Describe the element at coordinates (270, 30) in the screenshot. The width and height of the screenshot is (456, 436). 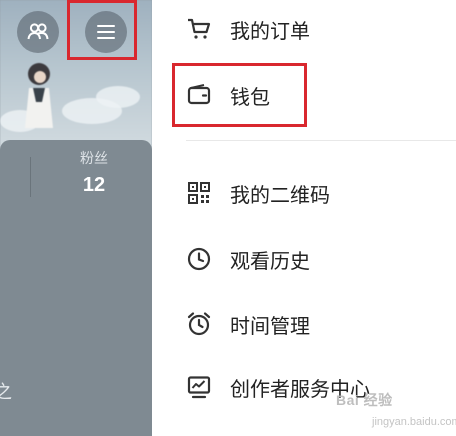
I see `menu-item-label: 我的订单` at that location.